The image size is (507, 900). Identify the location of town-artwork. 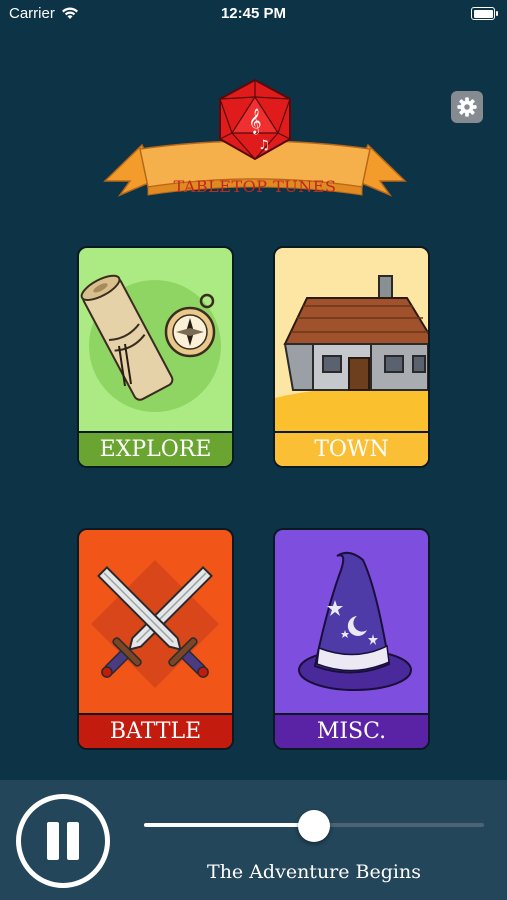
(351, 340).